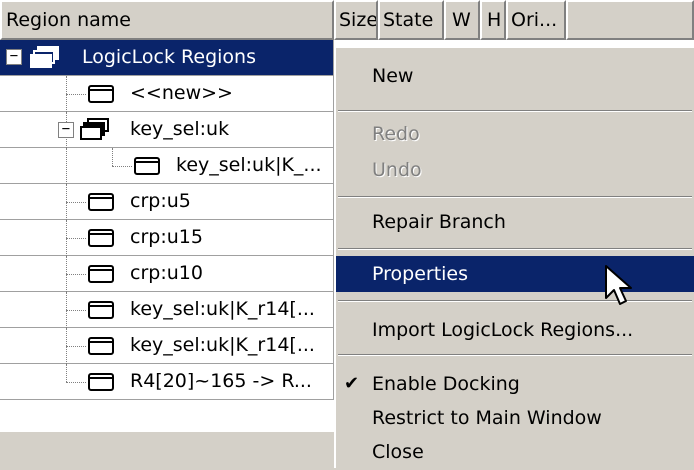 Image resolution: width=694 pixels, height=470 pixels. I want to click on column-region-name: Region name, so click(167, 20).